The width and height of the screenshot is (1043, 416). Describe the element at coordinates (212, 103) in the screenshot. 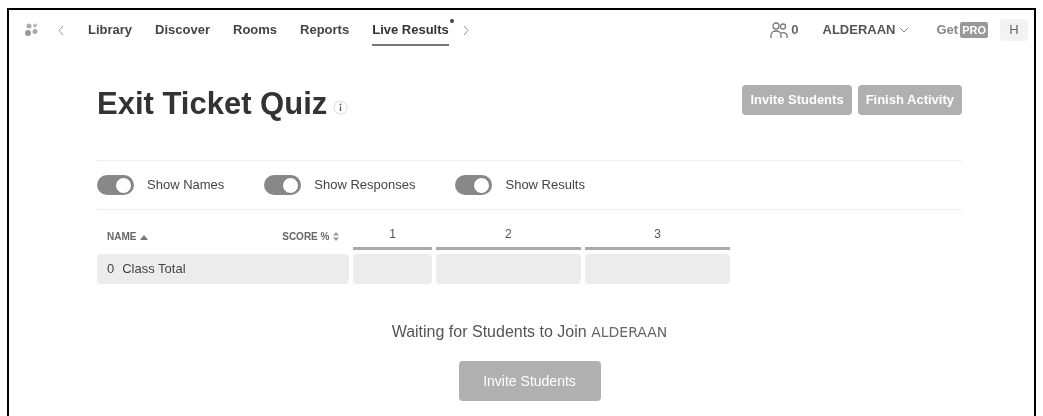

I see `page-title: Exit Ticket Quiz` at that location.